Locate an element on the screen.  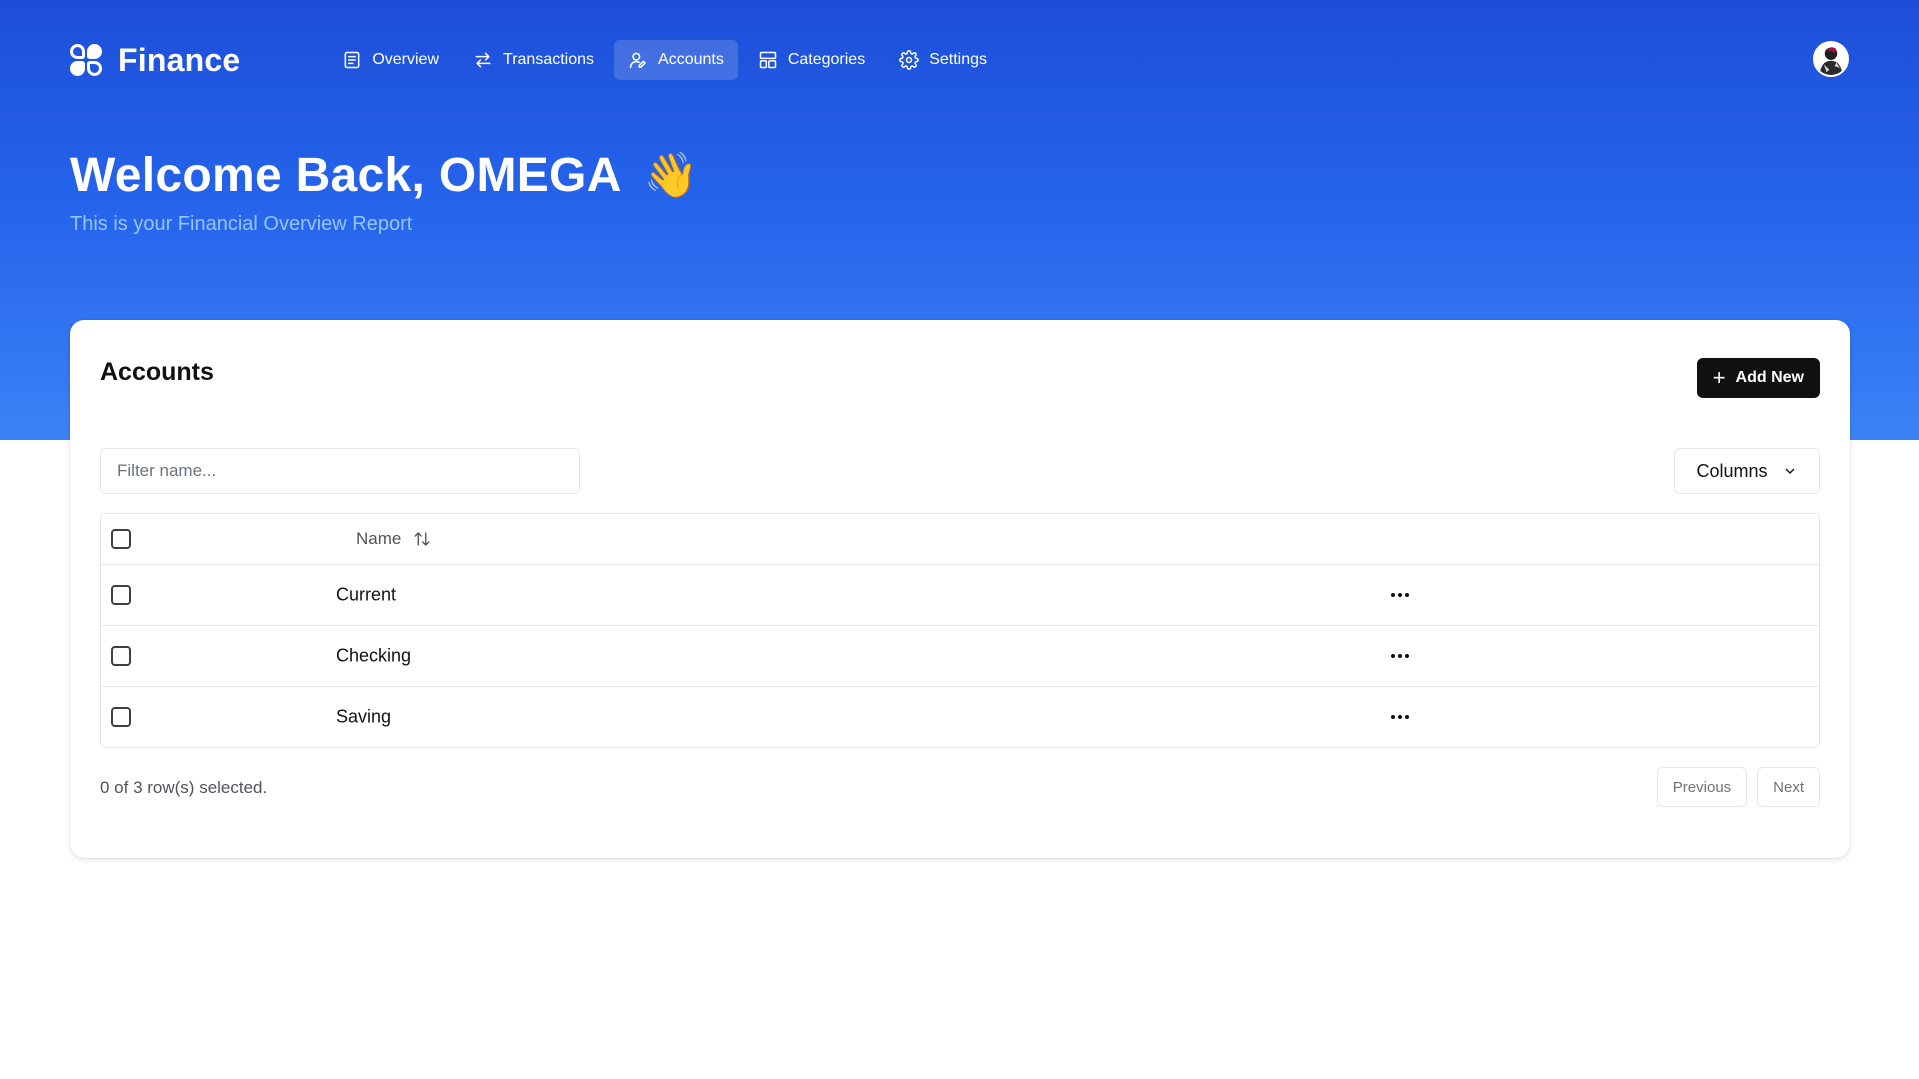
table-row: Saving is located at coordinates (960, 716).